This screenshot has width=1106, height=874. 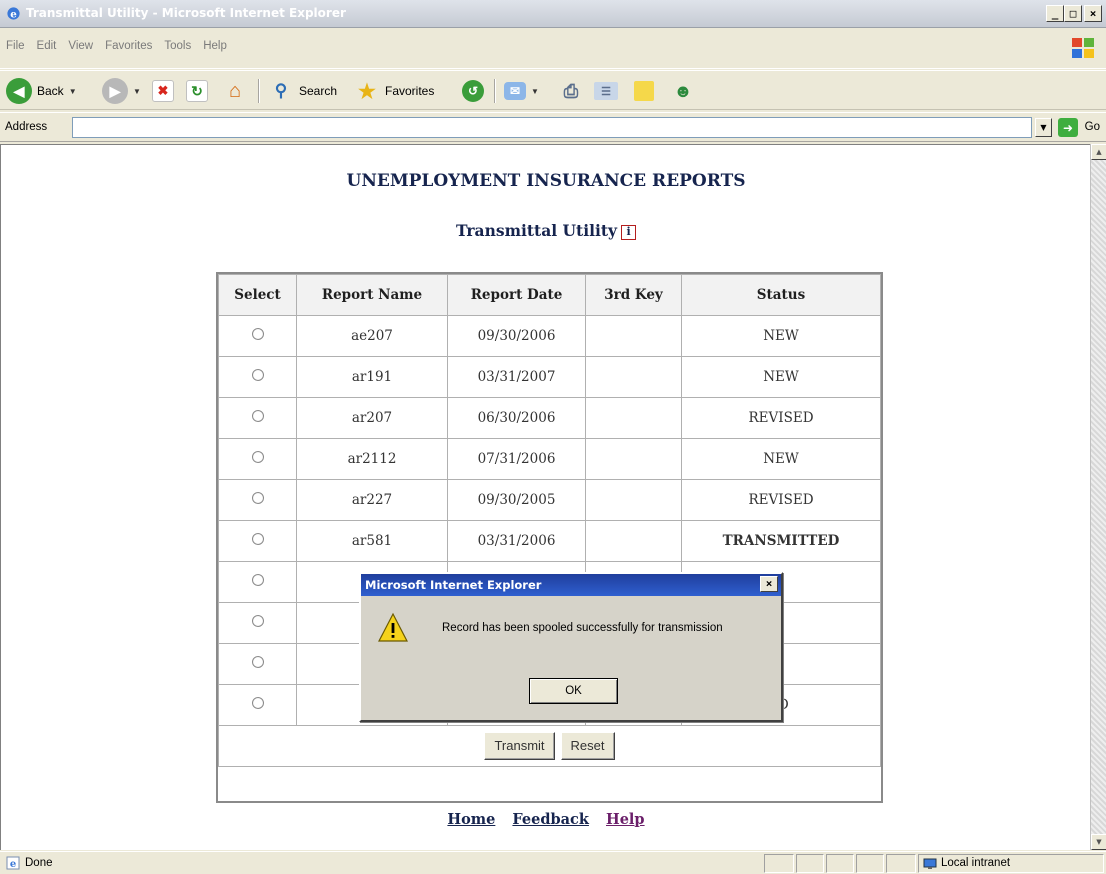 I want to click on stop-button: ✖, so click(x=163, y=91).